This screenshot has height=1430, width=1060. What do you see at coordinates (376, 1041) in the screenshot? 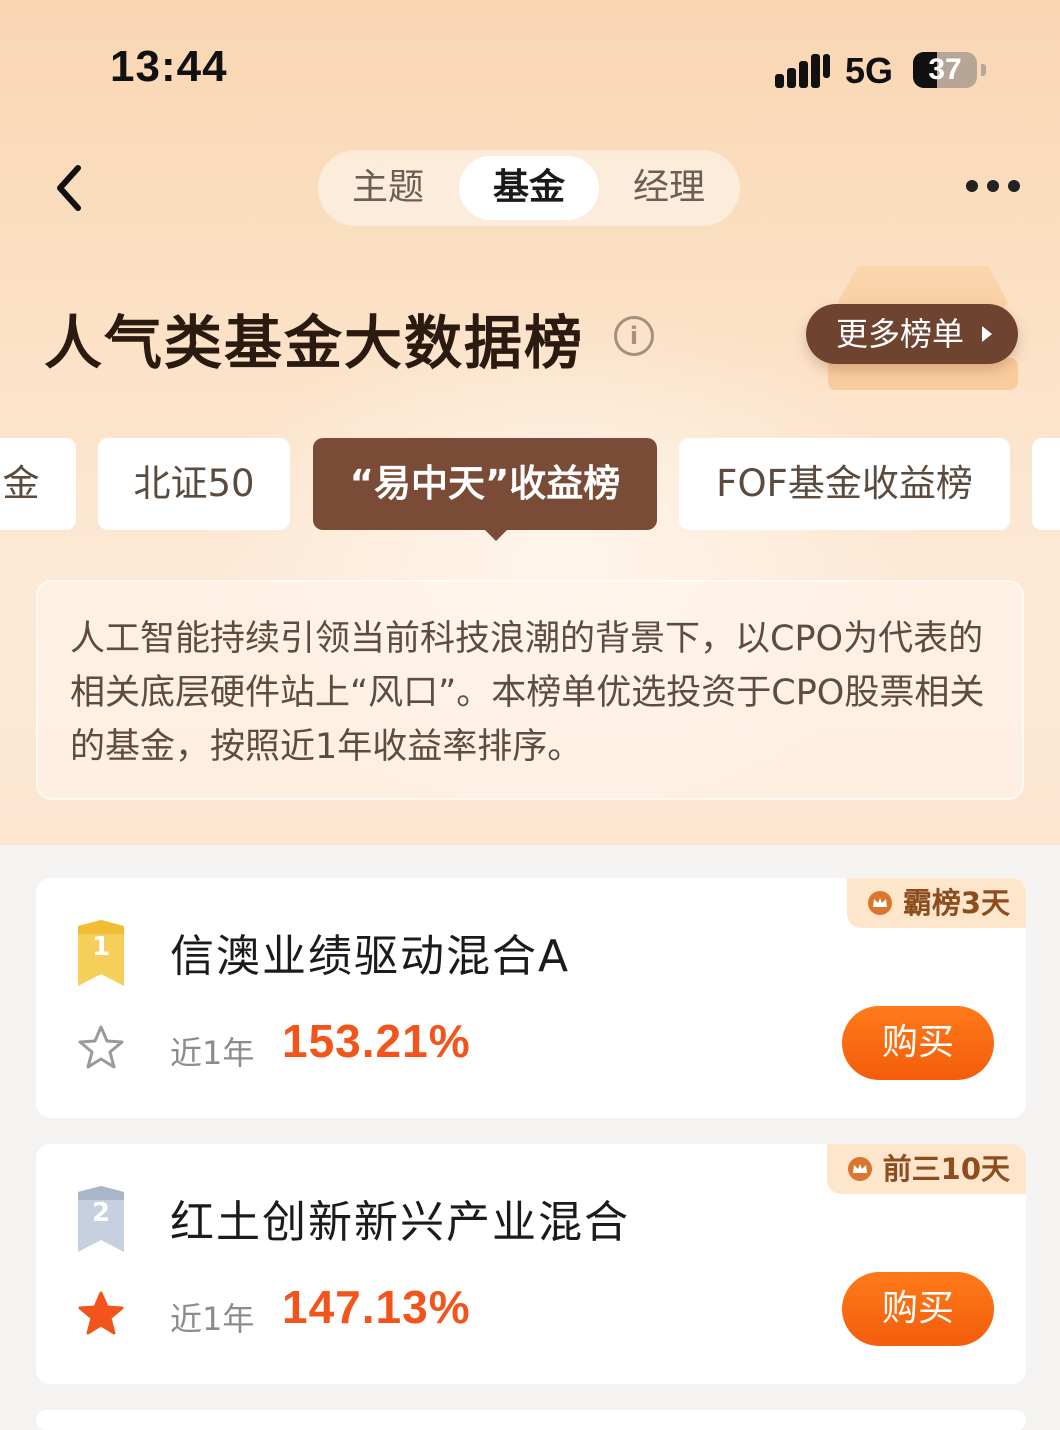
I see `return-value: 153.21%` at bounding box center [376, 1041].